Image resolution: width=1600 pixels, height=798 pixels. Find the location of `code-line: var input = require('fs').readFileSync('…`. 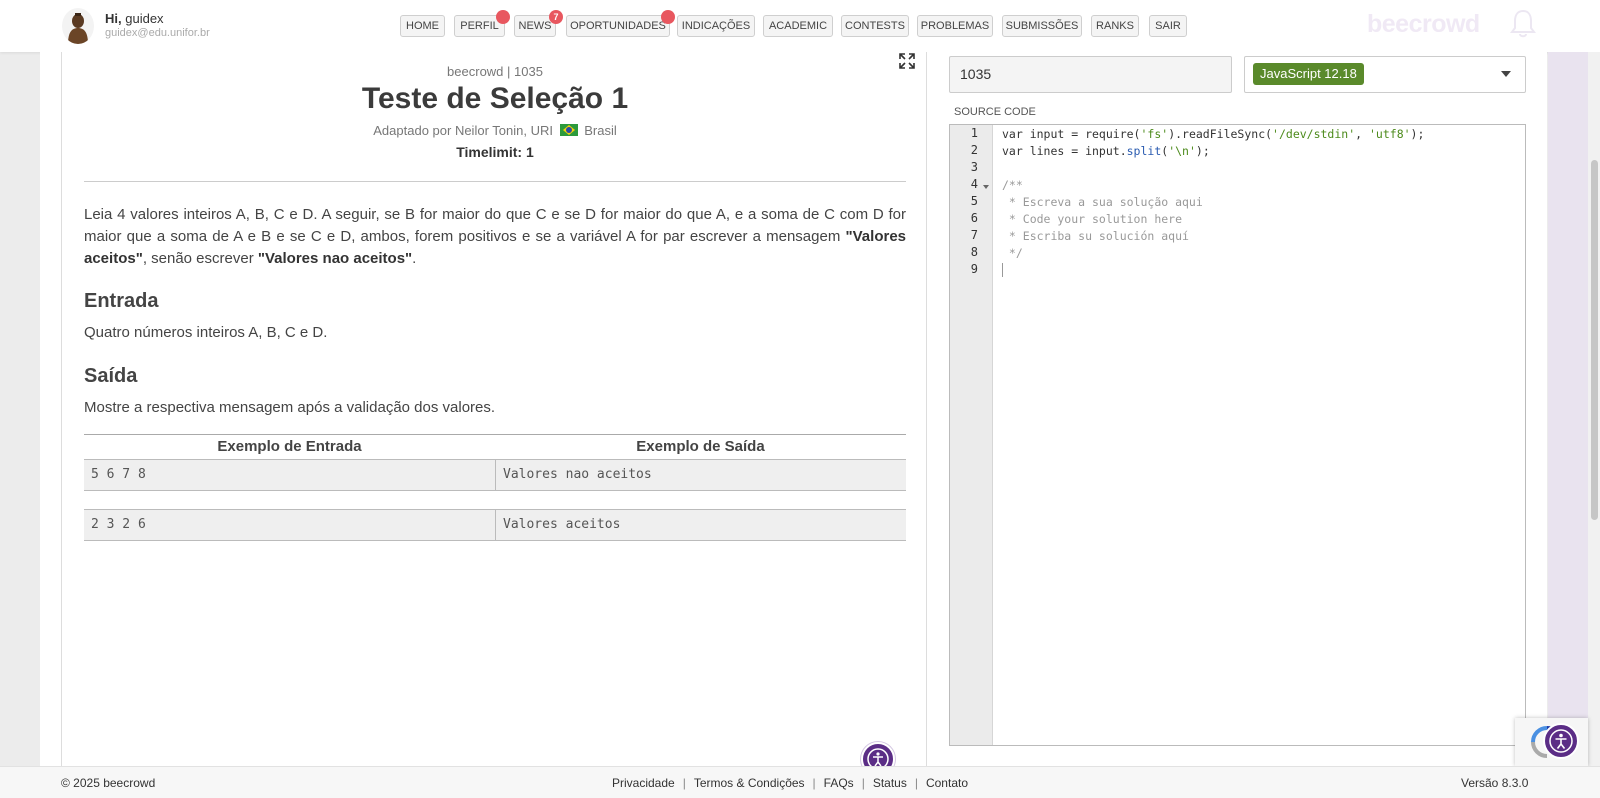

code-line: var input = require('fs').readFileSync('… is located at coordinates (1213, 134).